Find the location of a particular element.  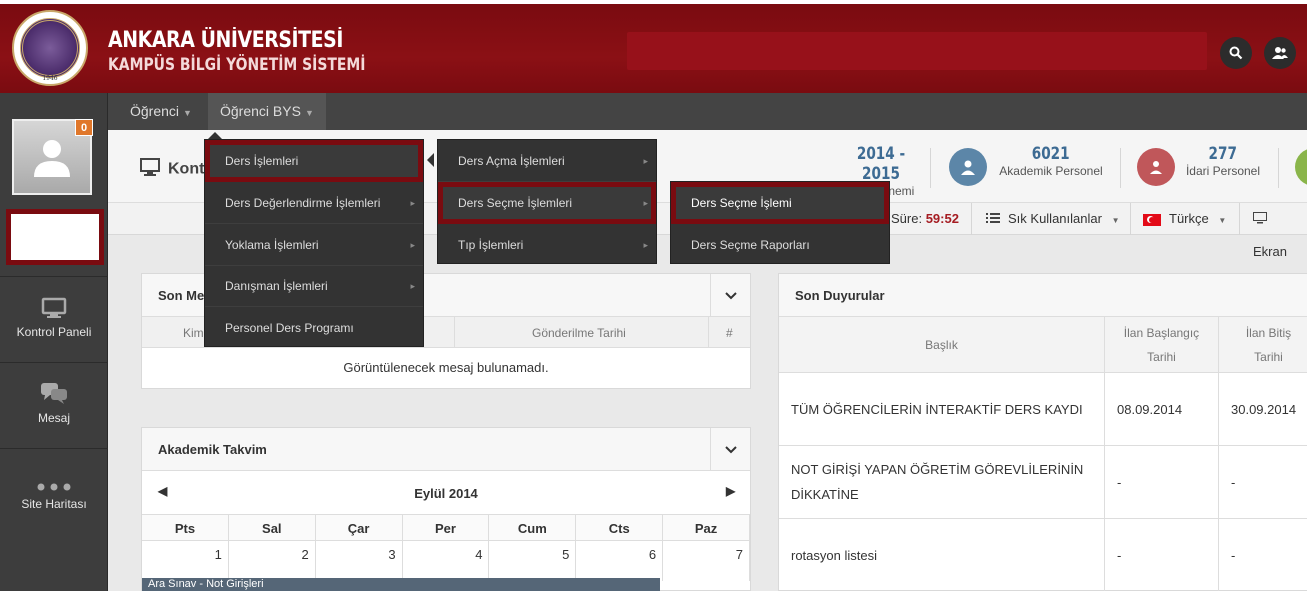

donem-value: 2014 - 2015 is located at coordinates (881, 164).